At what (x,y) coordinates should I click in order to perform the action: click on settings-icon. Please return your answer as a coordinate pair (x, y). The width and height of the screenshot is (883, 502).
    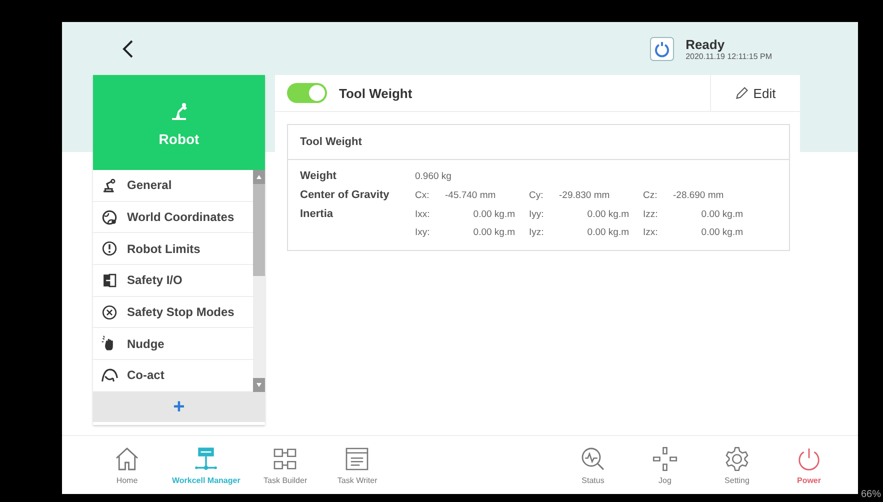
    Looking at the image, I should click on (737, 459).